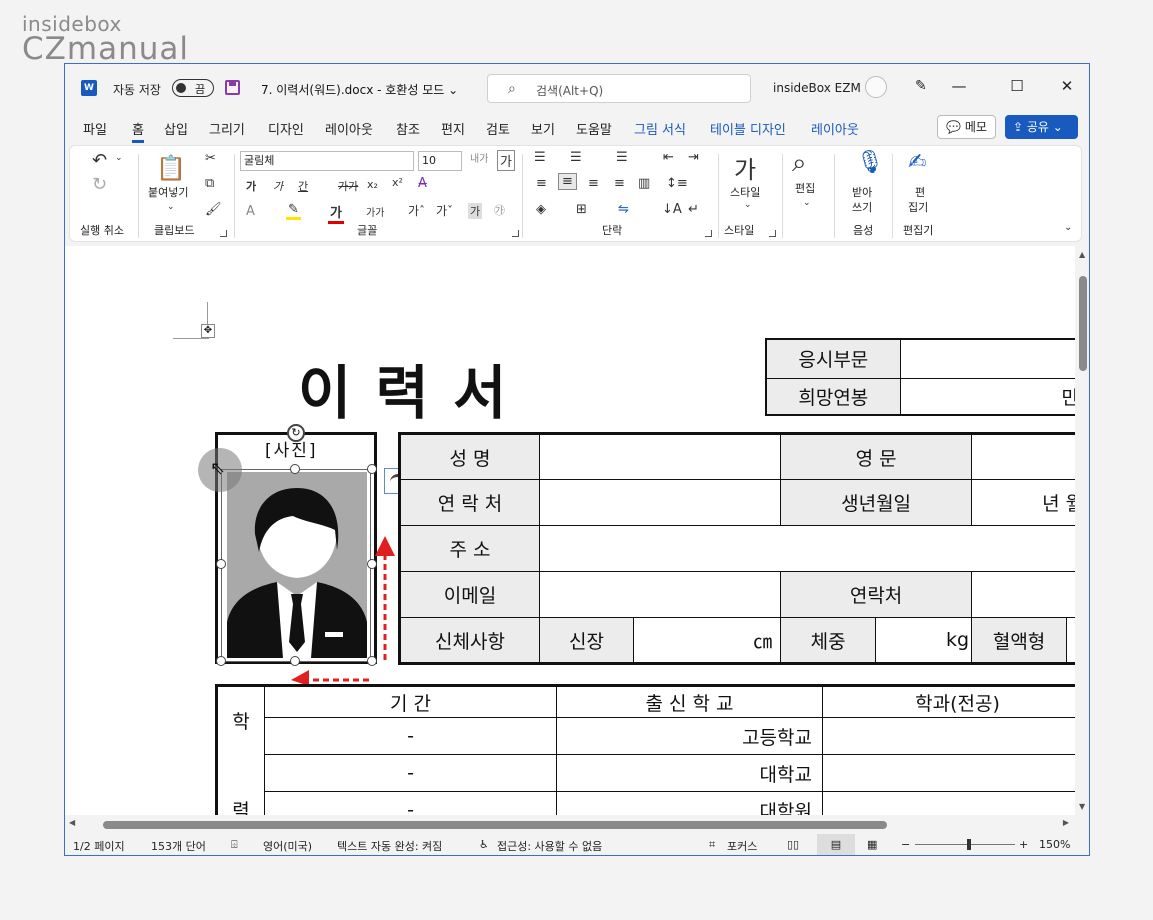  Describe the element at coordinates (168, 193) in the screenshot. I see `paste-label: 붙여넣기` at that location.